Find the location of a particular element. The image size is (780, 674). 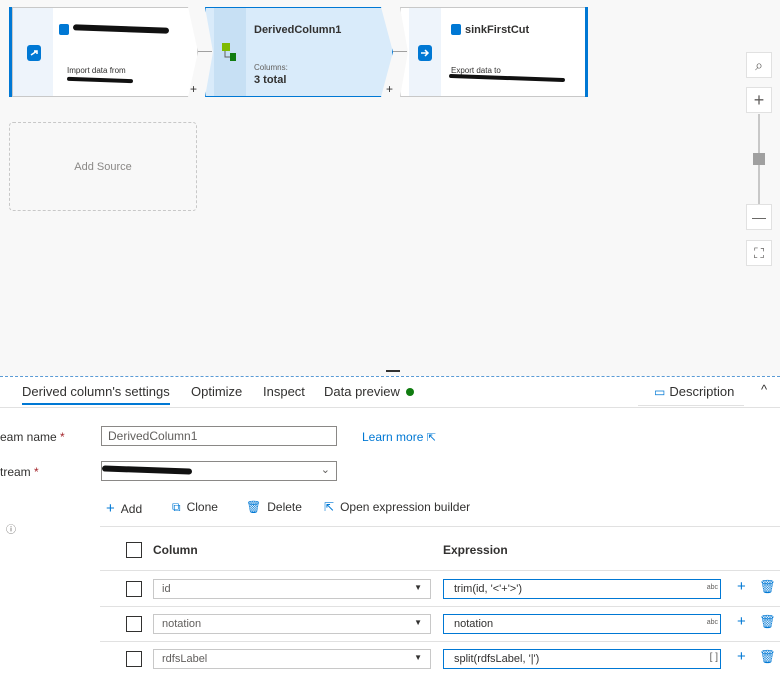

clone-icon: ⧉ is located at coordinates (176, 507).